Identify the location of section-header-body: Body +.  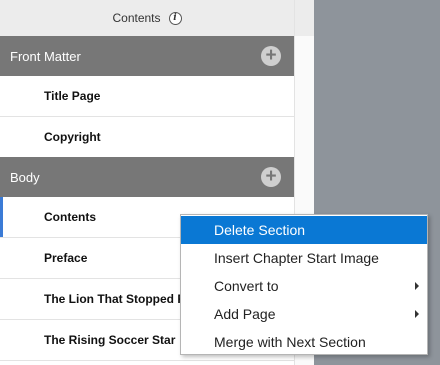
(147, 177).